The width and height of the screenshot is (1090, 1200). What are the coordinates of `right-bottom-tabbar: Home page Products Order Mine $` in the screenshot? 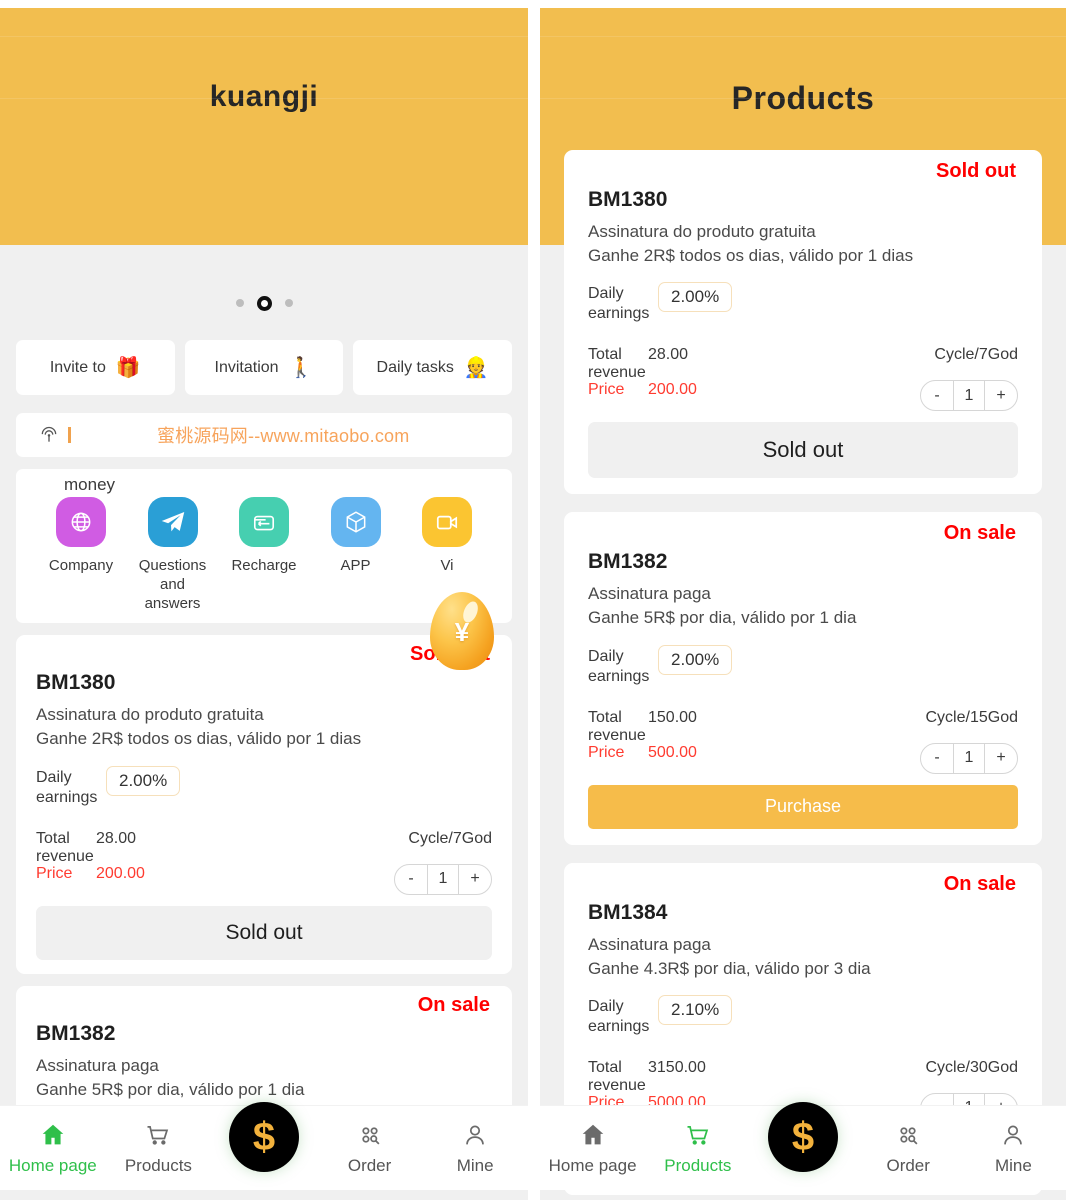 It's located at (803, 1146).